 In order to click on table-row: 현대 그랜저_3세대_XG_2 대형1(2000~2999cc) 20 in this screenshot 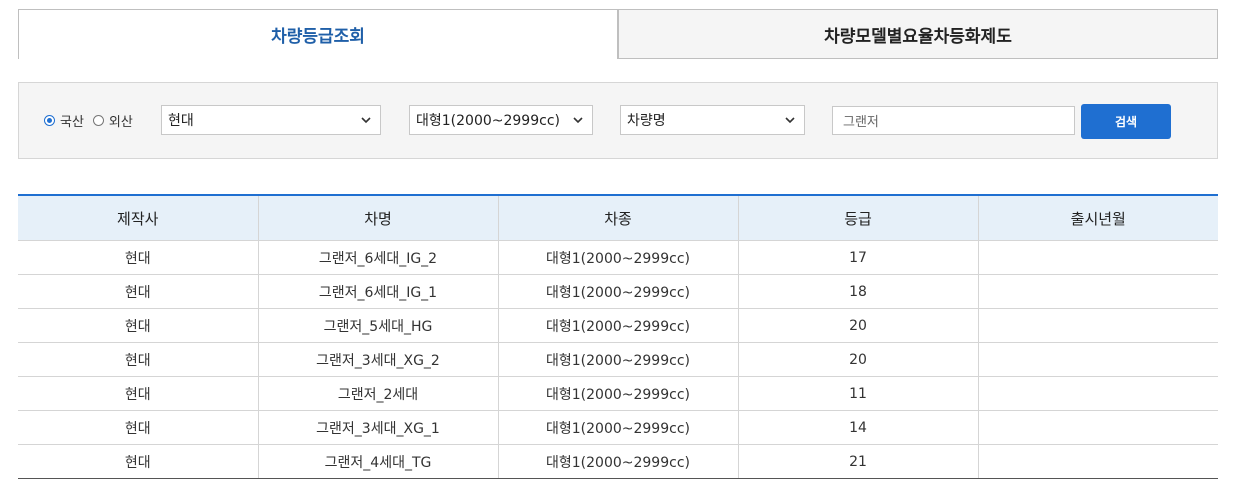, I will do `click(618, 359)`.